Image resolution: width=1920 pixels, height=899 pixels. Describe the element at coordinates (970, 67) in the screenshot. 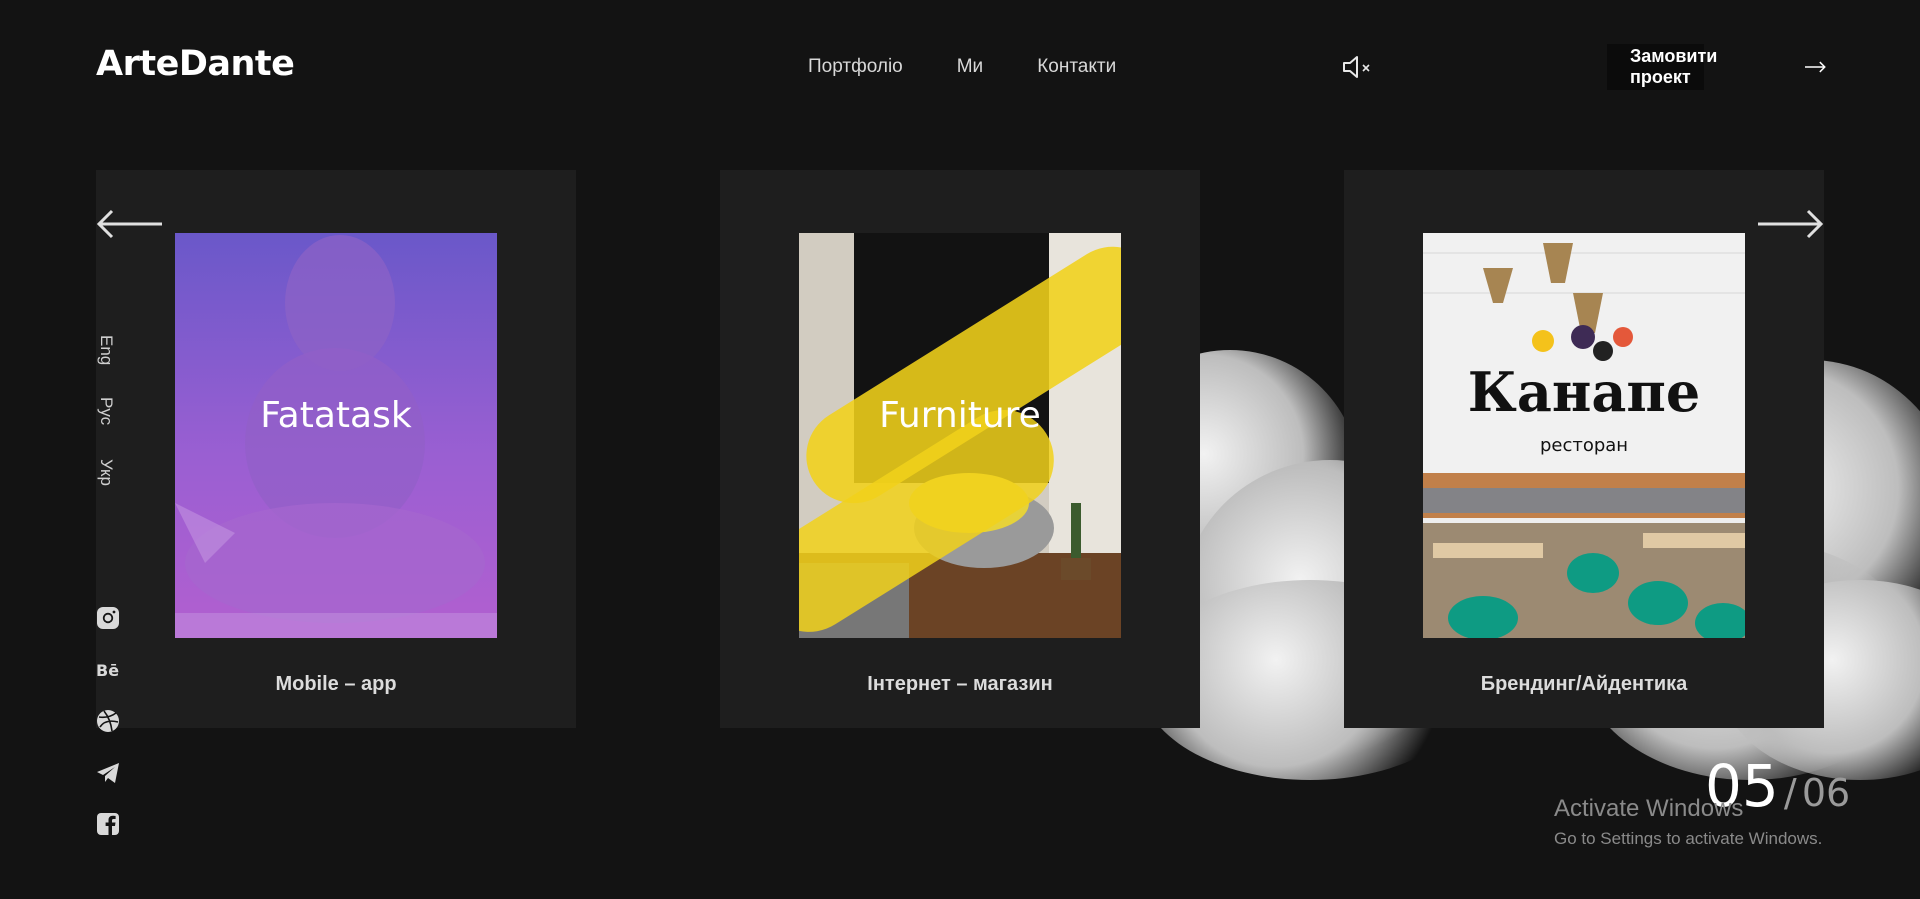

I see `nav-about: Ми` at that location.